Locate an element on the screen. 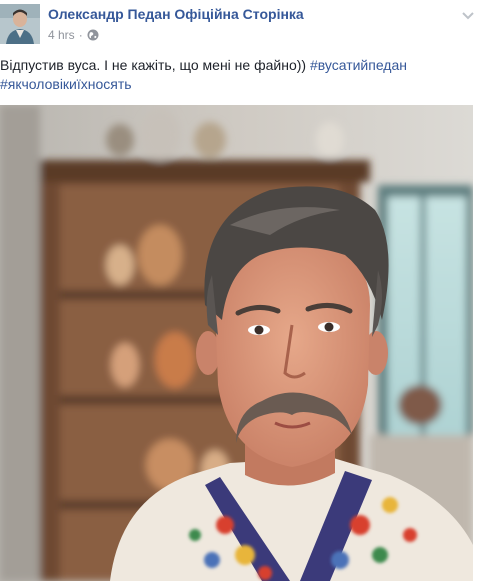 Image resolution: width=481 pixels, height=581 pixels. avatar-image is located at coordinates (20, 24).